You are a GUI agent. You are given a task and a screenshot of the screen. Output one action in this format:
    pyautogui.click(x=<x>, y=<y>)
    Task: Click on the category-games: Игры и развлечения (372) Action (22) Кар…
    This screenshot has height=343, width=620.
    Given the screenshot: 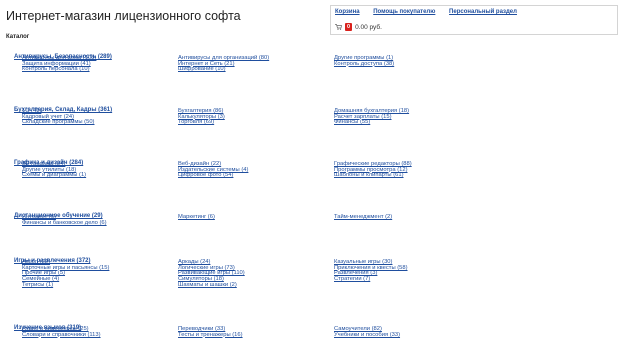 What is the action you would take?
    pyautogui.click(x=211, y=268)
    